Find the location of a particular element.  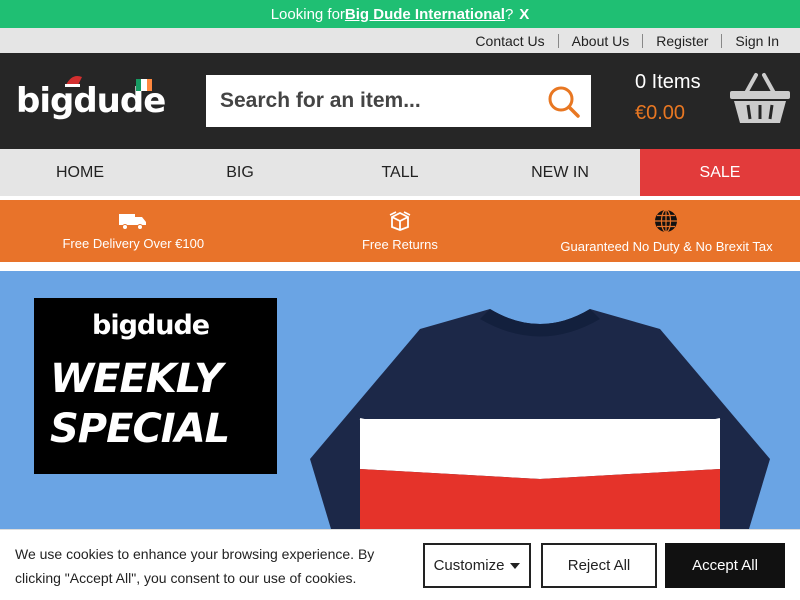

basket-icon is located at coordinates (760, 99).